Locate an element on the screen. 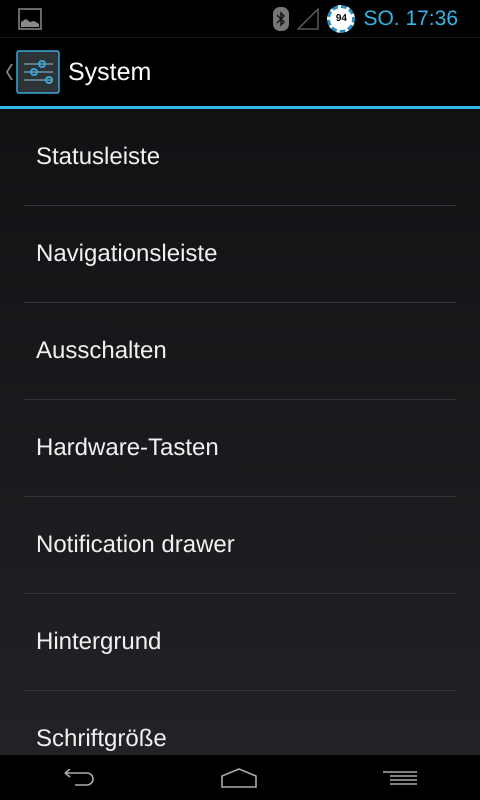 The width and height of the screenshot is (480, 800). back-icon is located at coordinates (79, 777).